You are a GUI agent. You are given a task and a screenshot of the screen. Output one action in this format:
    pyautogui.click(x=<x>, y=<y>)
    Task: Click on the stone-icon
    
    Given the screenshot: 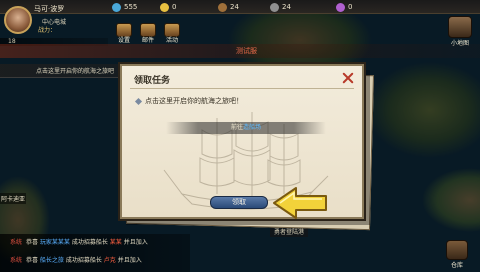 What is the action you would take?
    pyautogui.click(x=274, y=7)
    